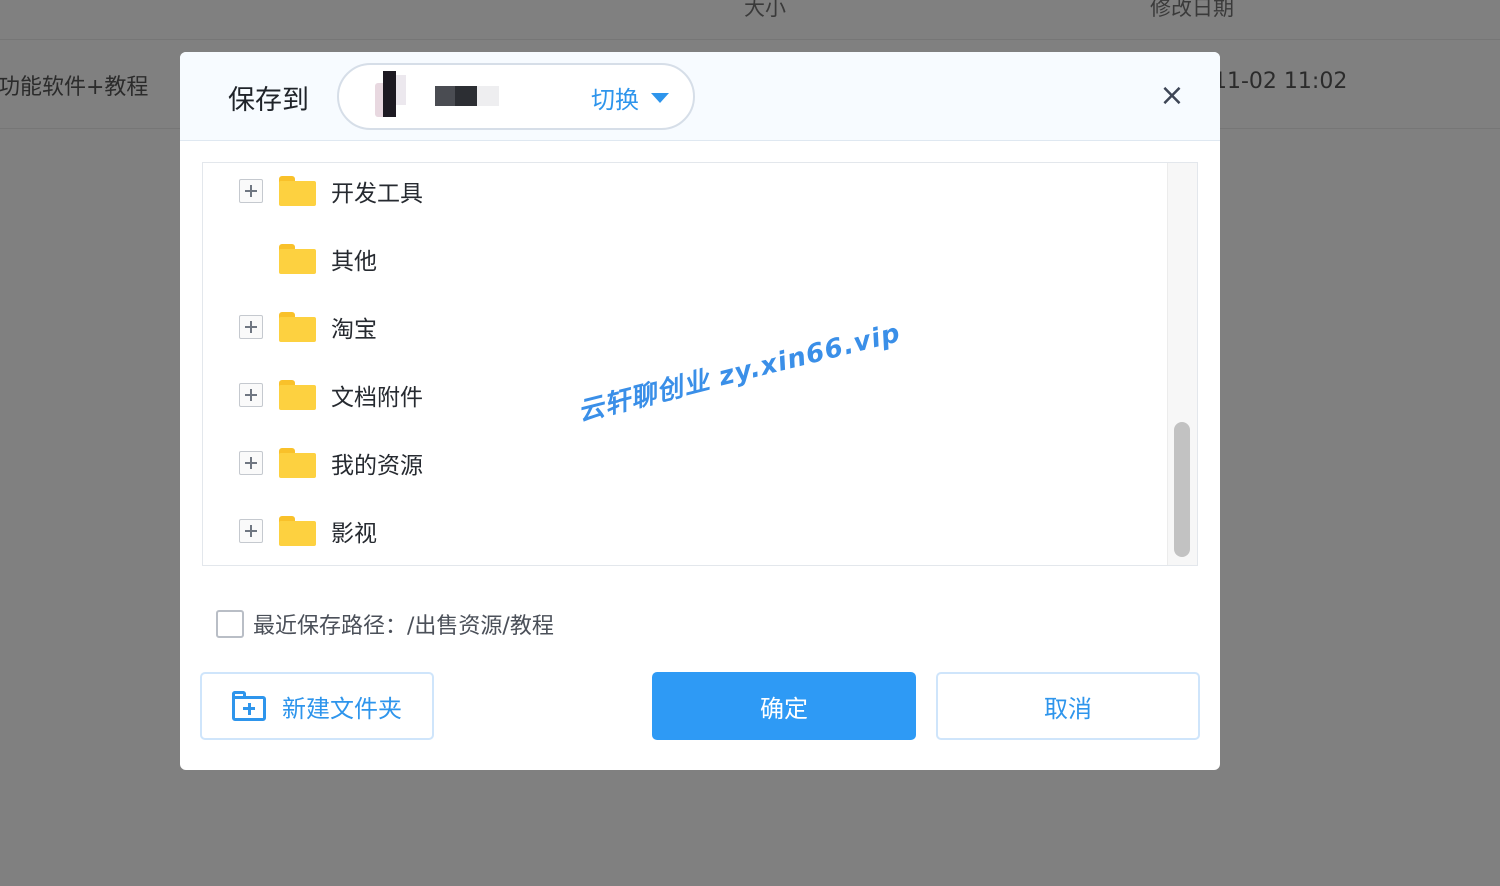  I want to click on new-folder-button: 新建文件夹, so click(317, 706).